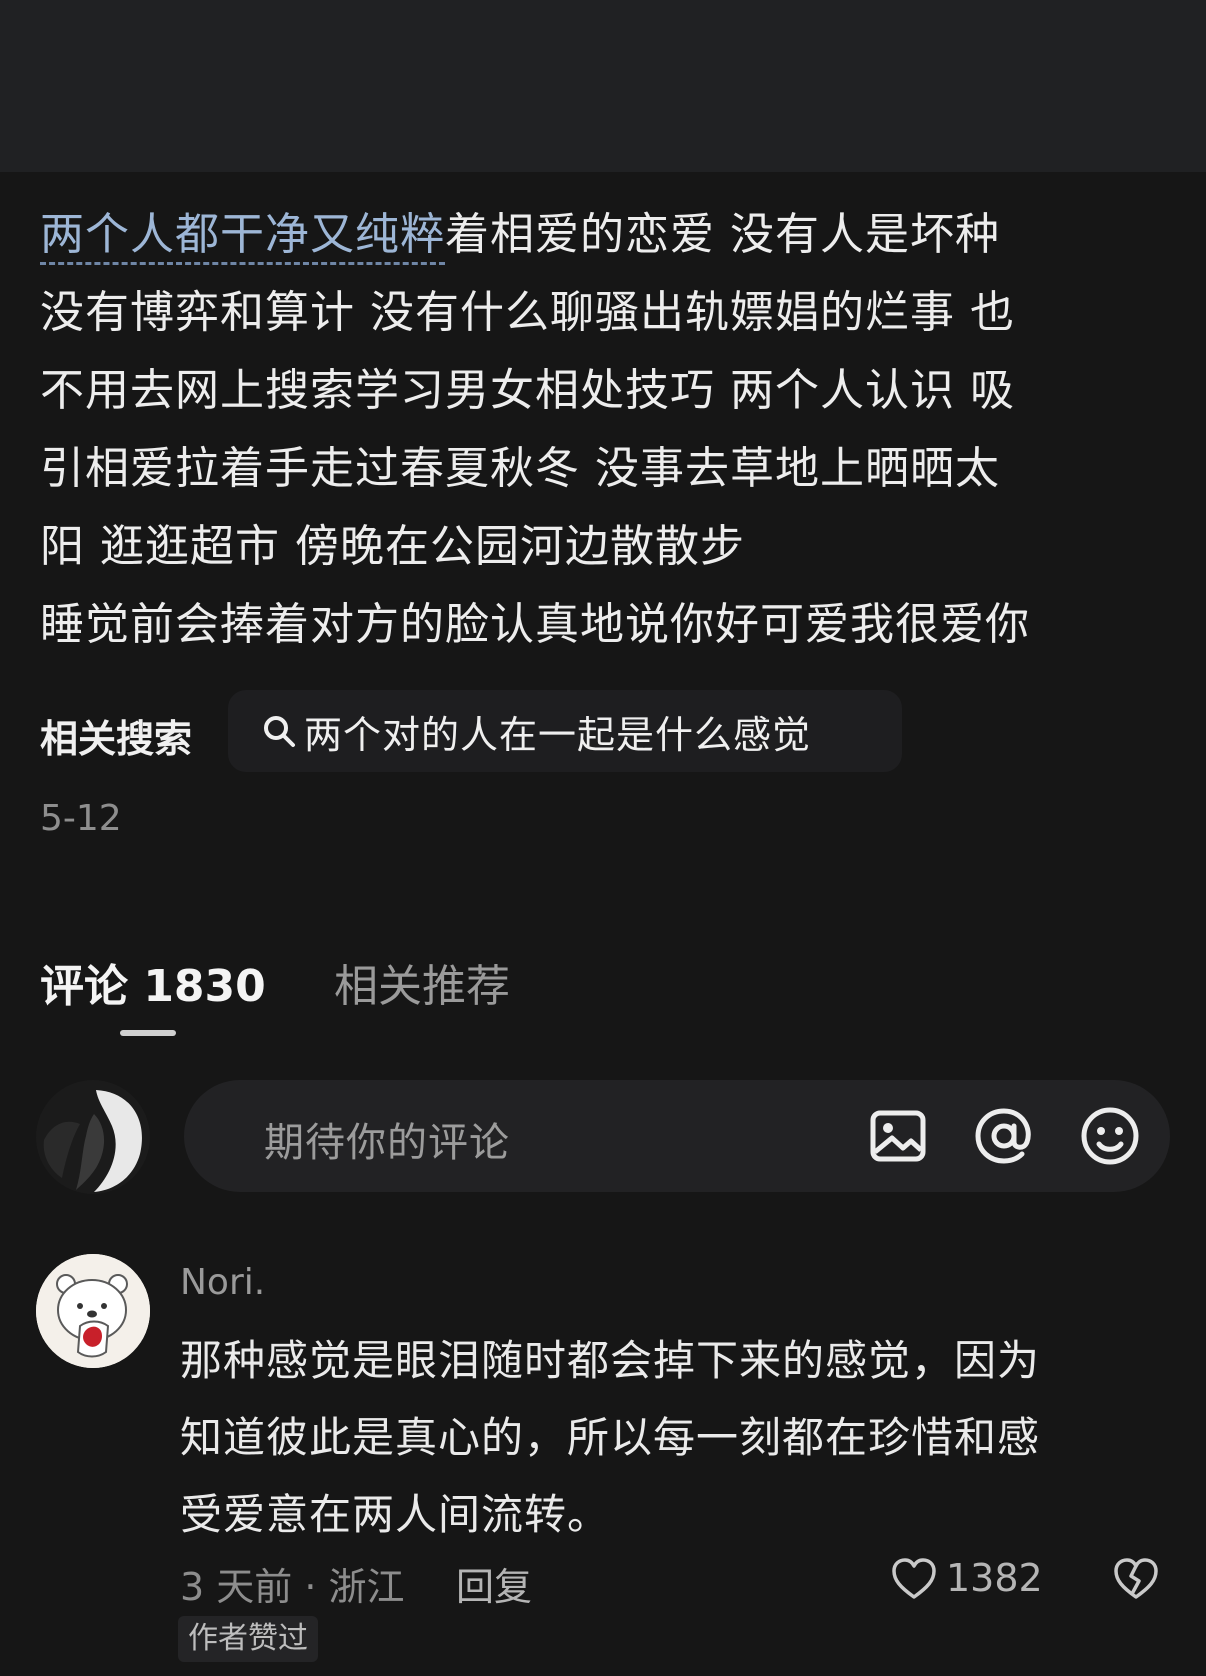  I want to click on comment-input-row: 期待你的评论, so click(603, 1137).